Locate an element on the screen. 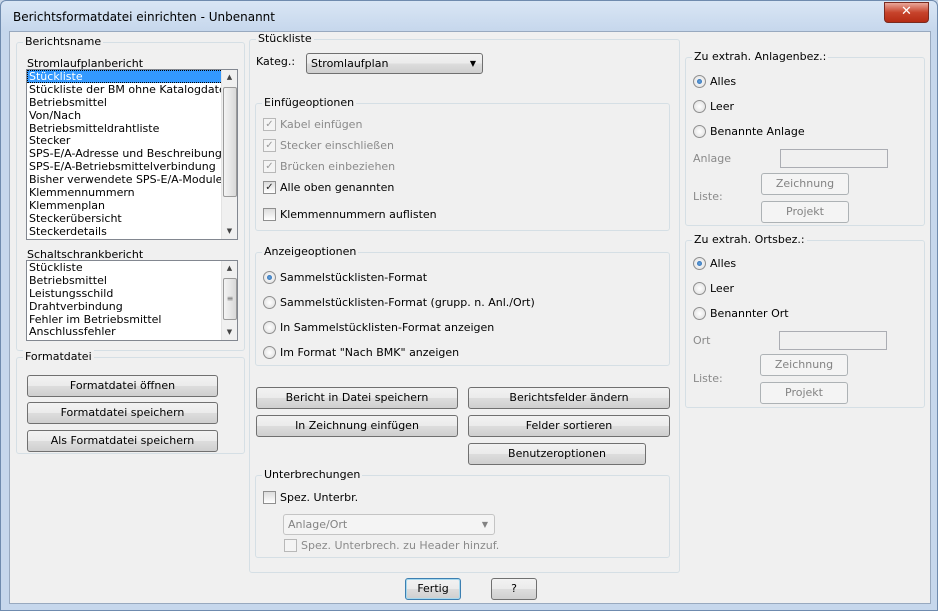 The width and height of the screenshot is (938, 611). stecker-einschliessen-label: Stecker einschließen is located at coordinates (337, 145).